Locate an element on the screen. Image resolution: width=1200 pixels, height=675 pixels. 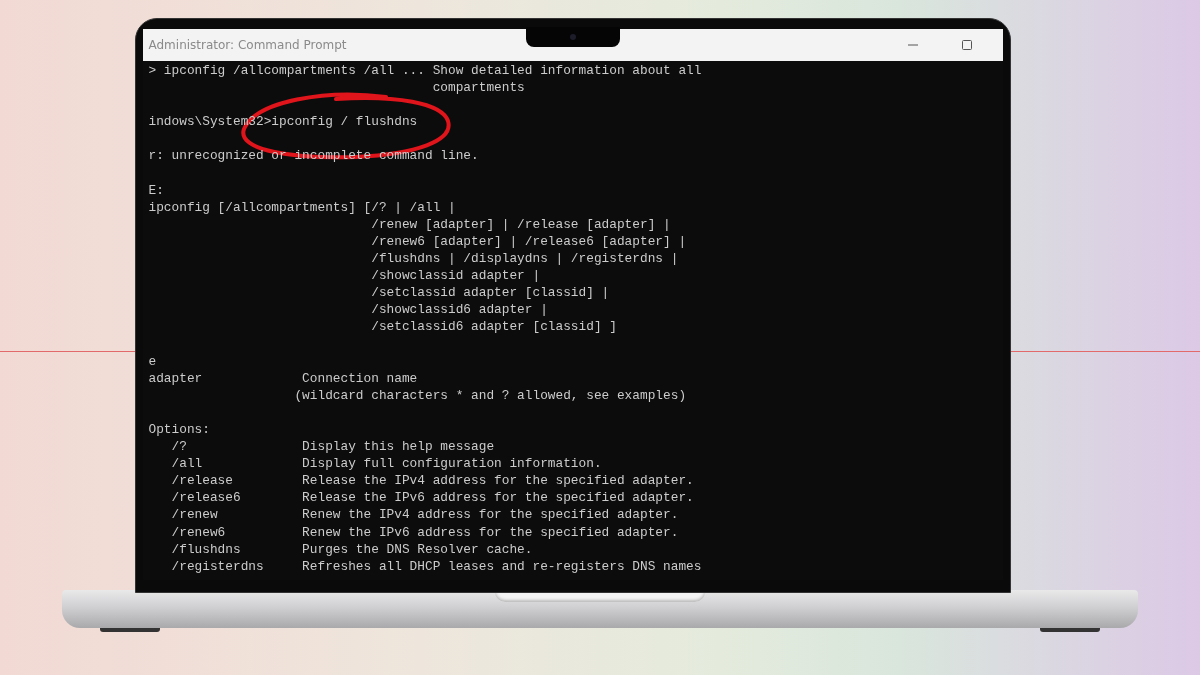
console-line: /all Display full configuration information. is located at coordinates (386, 464).